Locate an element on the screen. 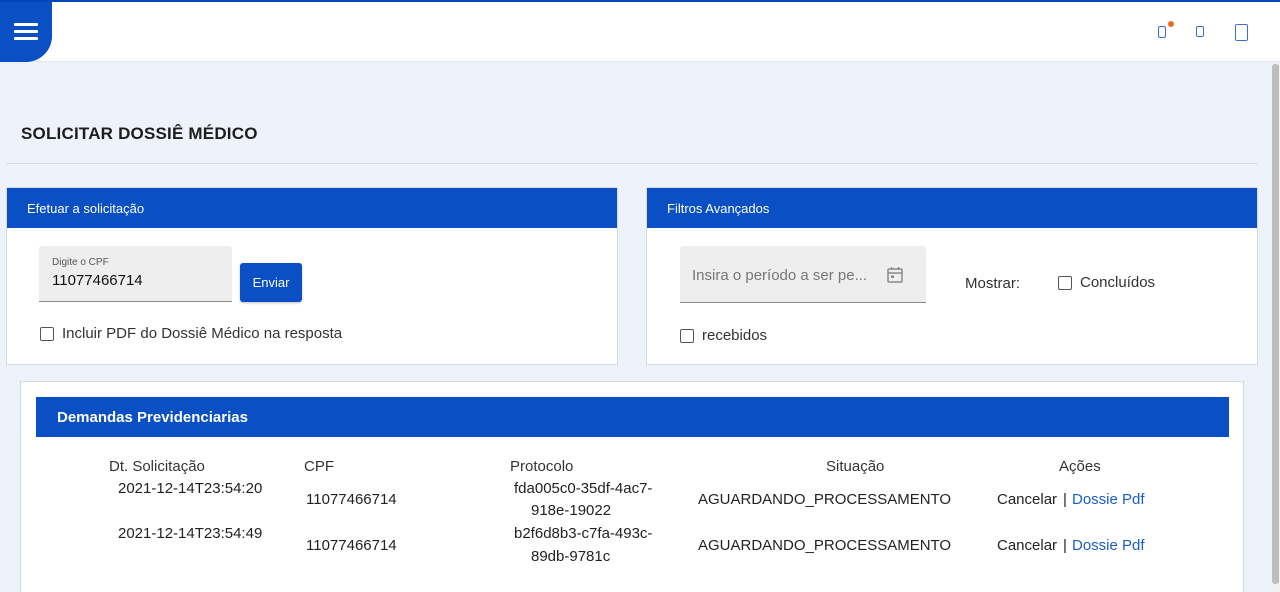 The image size is (1280, 592). hamburger-menu-icon is located at coordinates (26, 32).